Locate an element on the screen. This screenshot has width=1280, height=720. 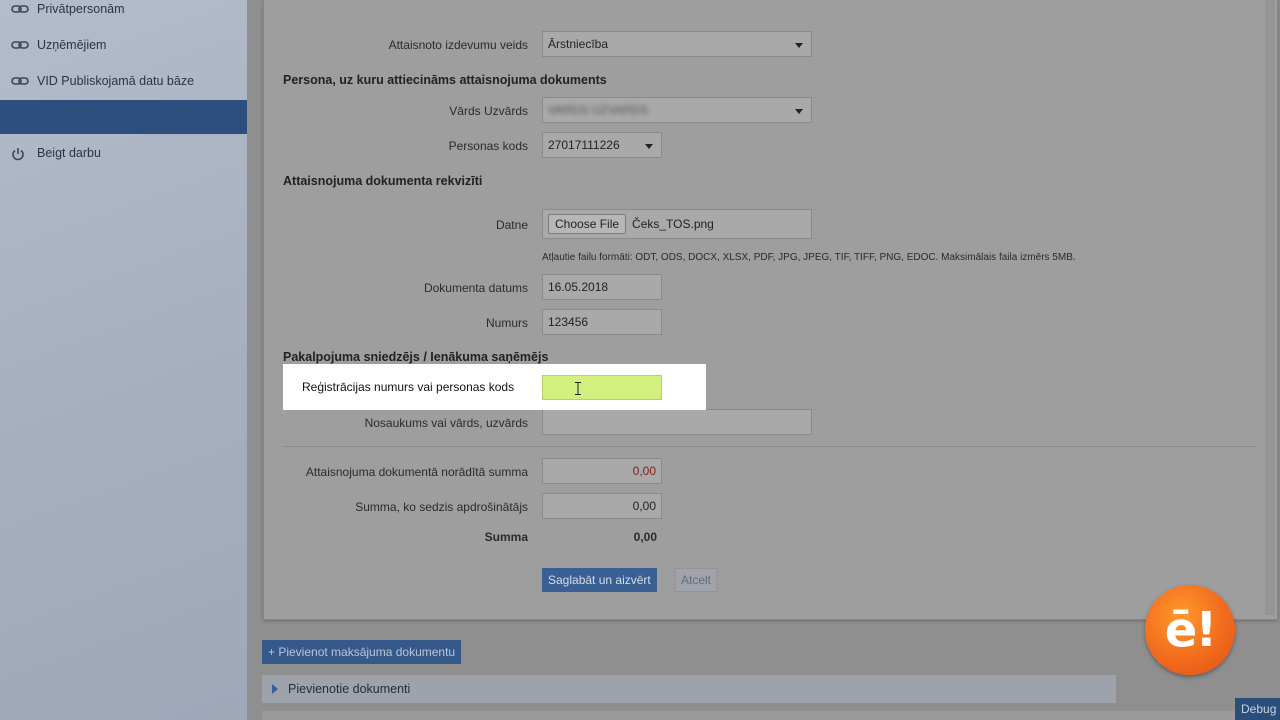
personal-code-label: Personas kods is located at coordinates (488, 146).